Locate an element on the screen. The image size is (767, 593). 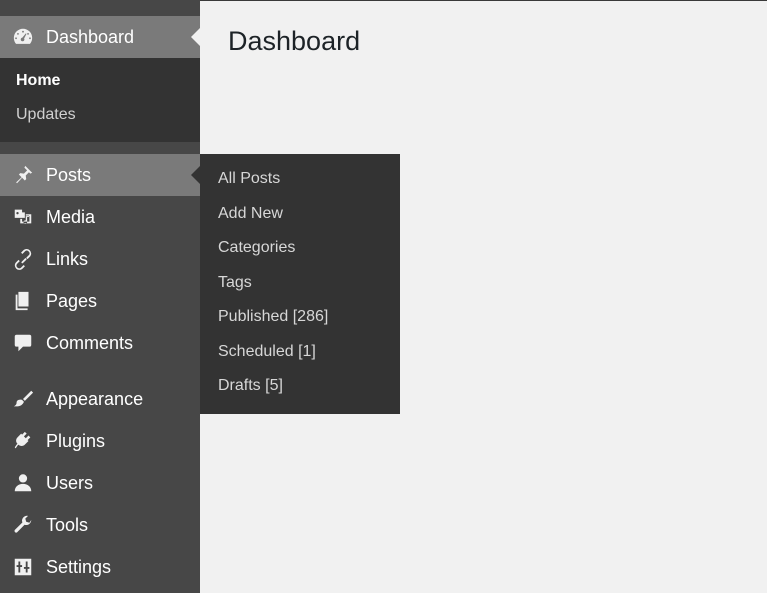
dashboard-submenu: Home Updates is located at coordinates (100, 100).